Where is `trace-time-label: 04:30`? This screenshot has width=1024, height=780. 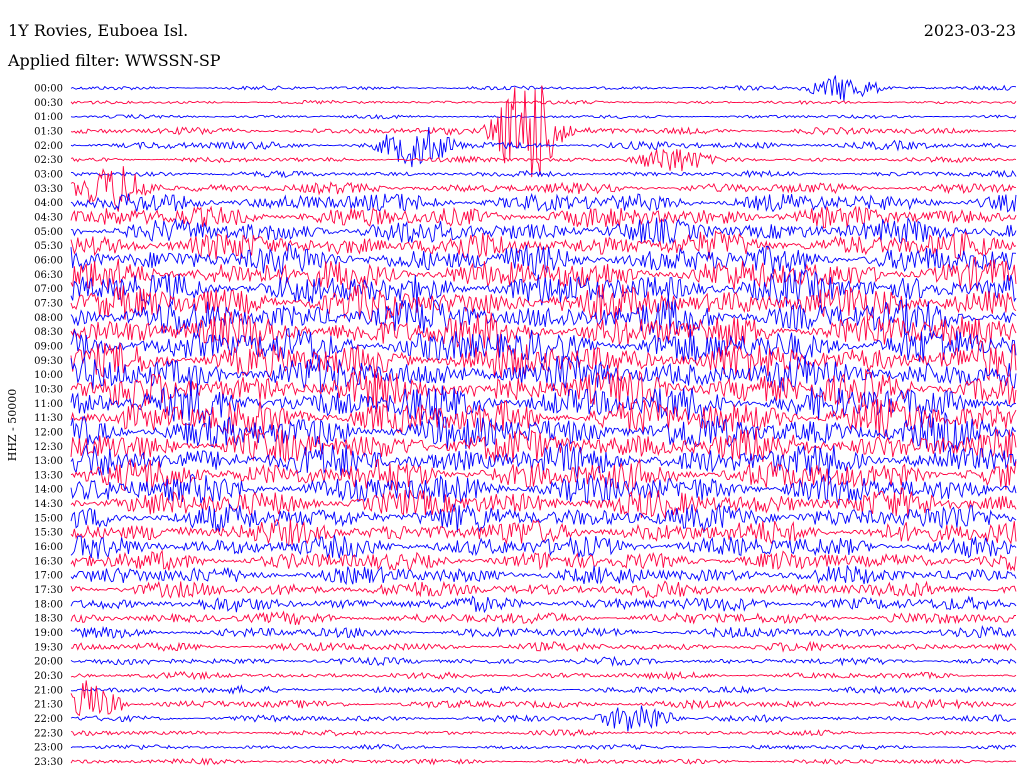
trace-time-label: 04:30 is located at coordinates (48, 217).